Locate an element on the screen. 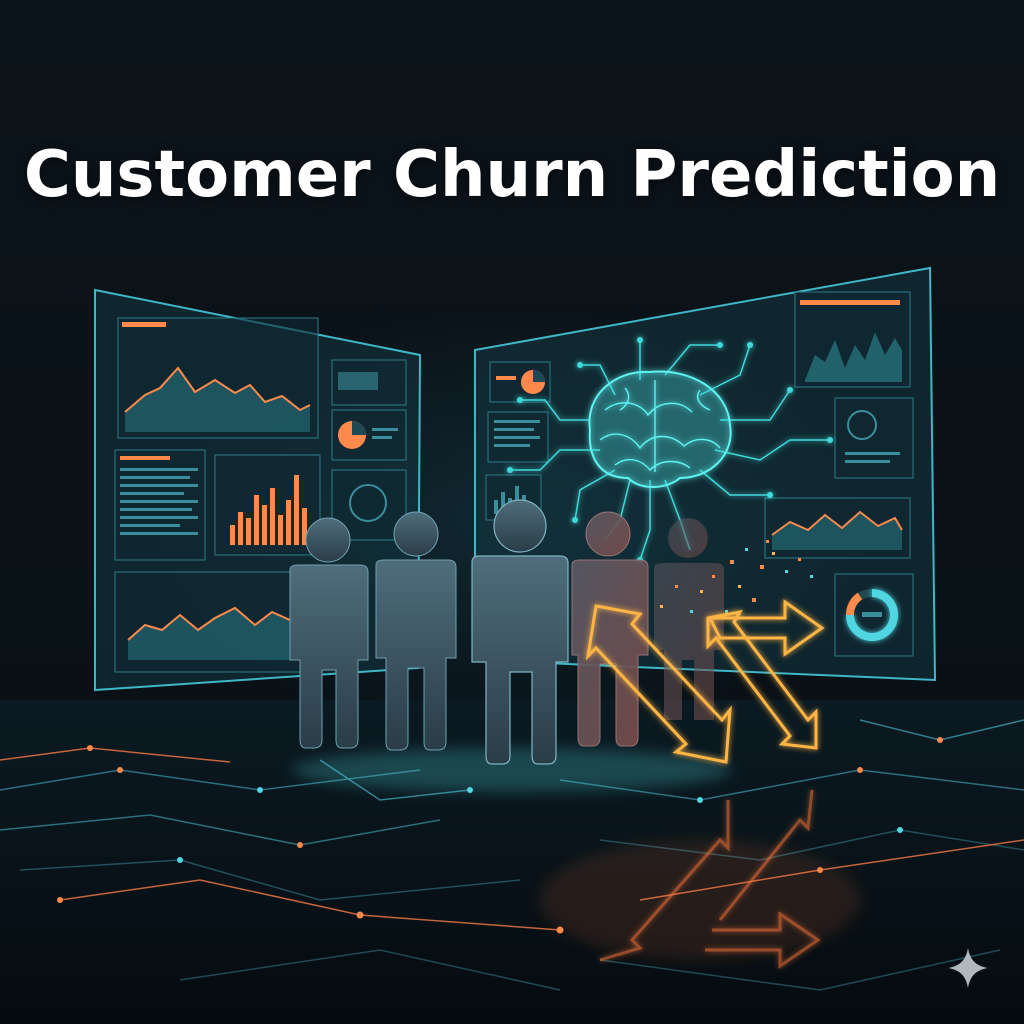 The image size is (1024, 1024). text-card is located at coordinates (160, 505).